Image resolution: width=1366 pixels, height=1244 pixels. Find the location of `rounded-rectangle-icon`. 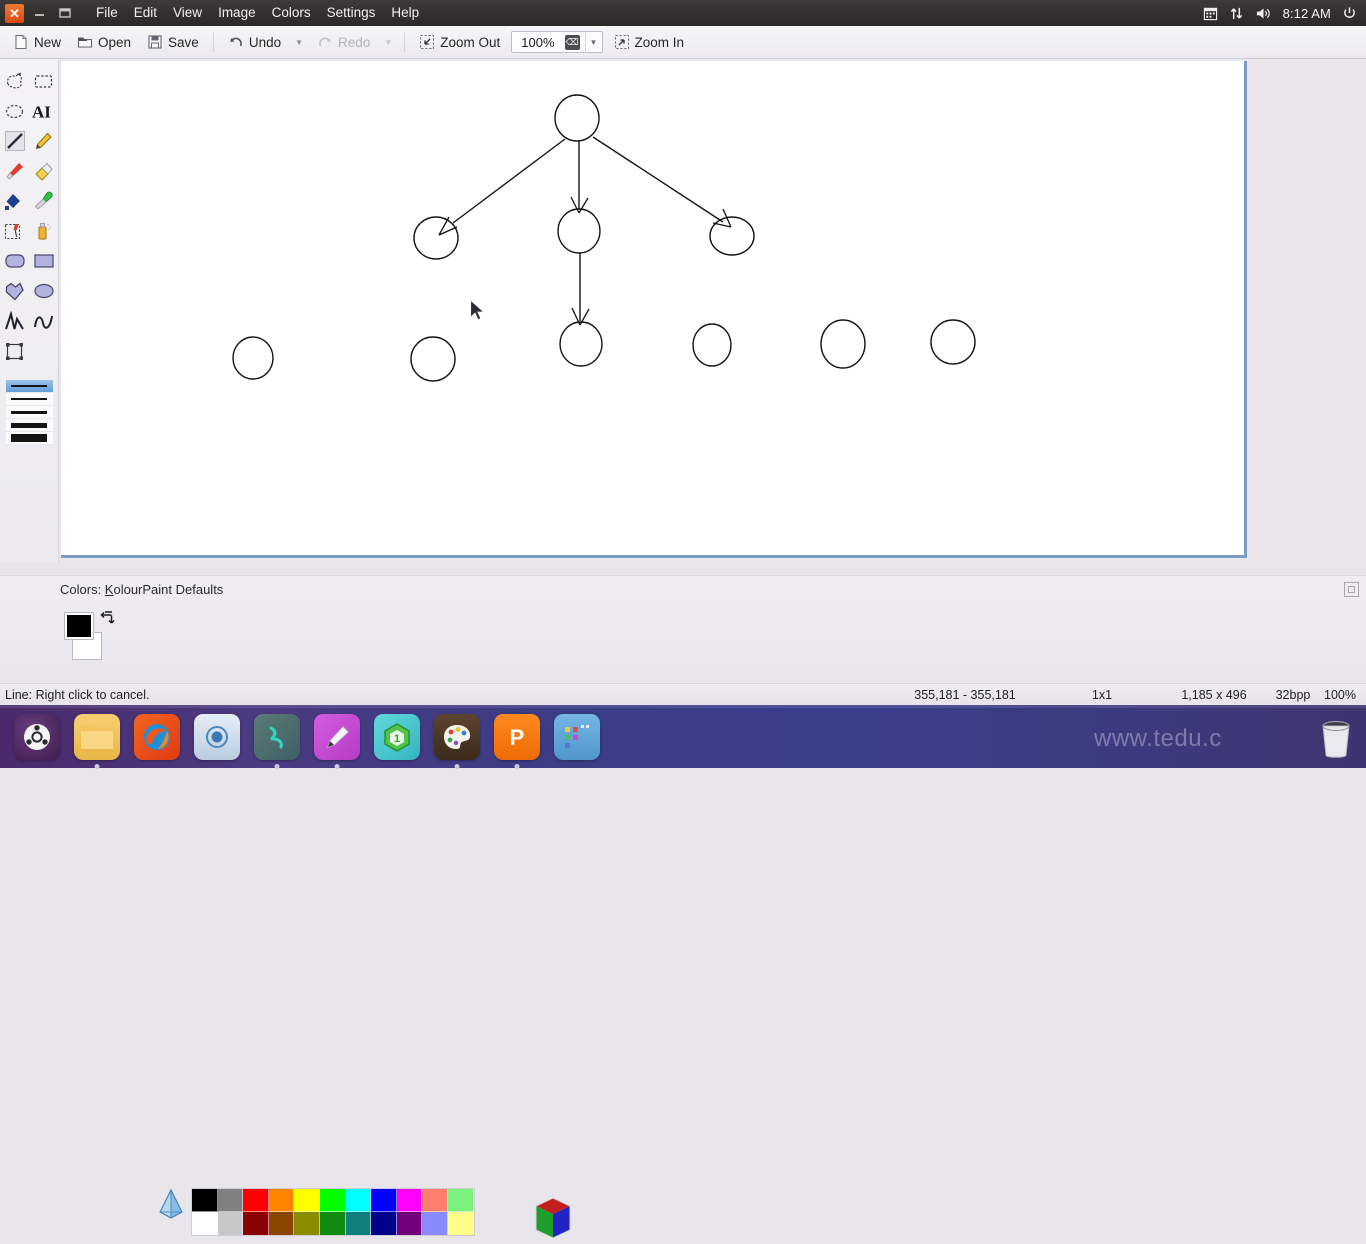

rounded-rectangle-icon is located at coordinates (14, 261).